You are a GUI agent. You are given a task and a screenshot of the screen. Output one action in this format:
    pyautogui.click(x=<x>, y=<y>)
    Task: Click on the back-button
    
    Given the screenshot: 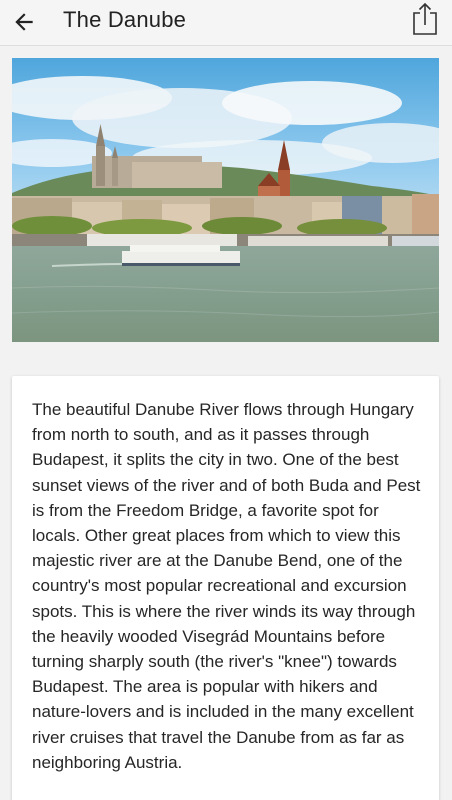 What is the action you would take?
    pyautogui.click(x=24, y=22)
    